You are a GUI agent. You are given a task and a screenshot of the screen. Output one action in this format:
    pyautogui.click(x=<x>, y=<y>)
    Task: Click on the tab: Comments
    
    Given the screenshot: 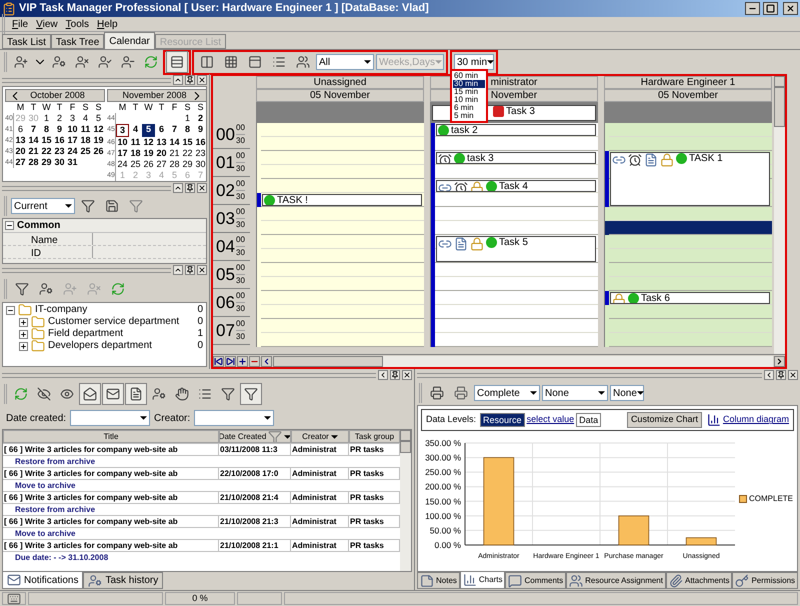 What is the action you would take?
    pyautogui.click(x=535, y=580)
    